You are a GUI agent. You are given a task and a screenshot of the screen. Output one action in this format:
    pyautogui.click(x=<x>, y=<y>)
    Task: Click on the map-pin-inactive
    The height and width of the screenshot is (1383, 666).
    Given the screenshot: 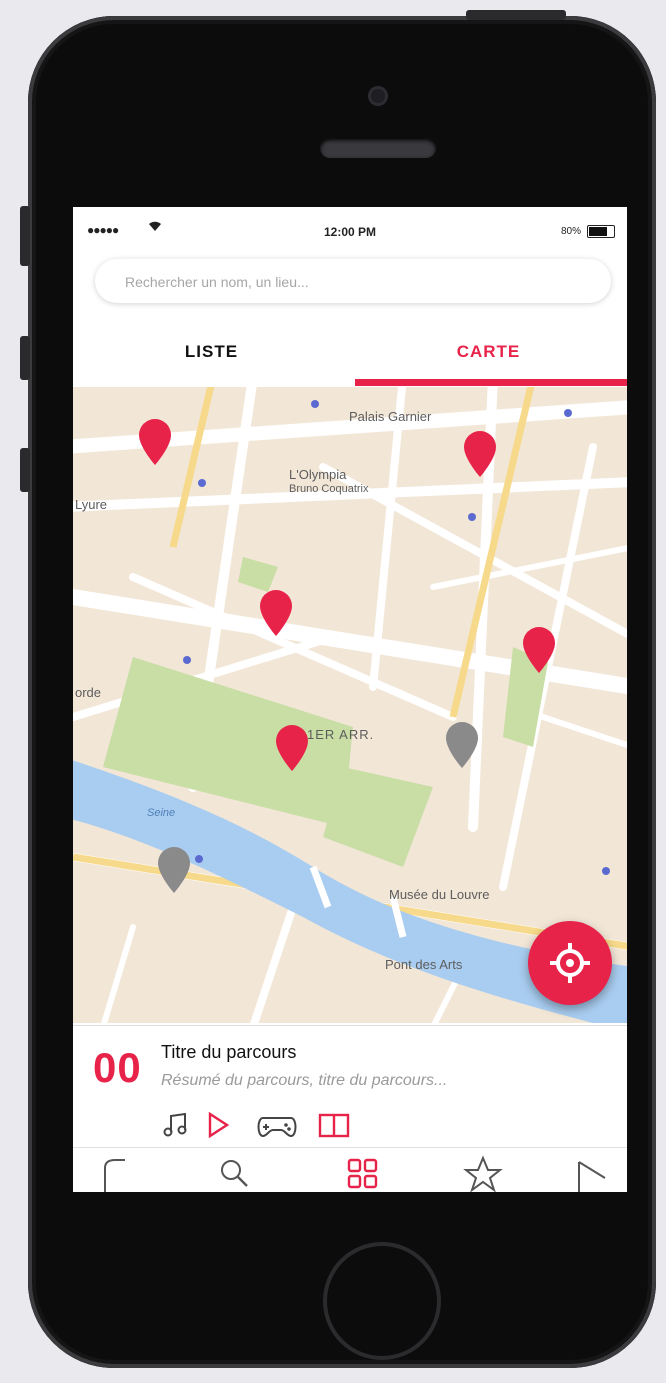 What is the action you would take?
    pyautogui.click(x=174, y=870)
    